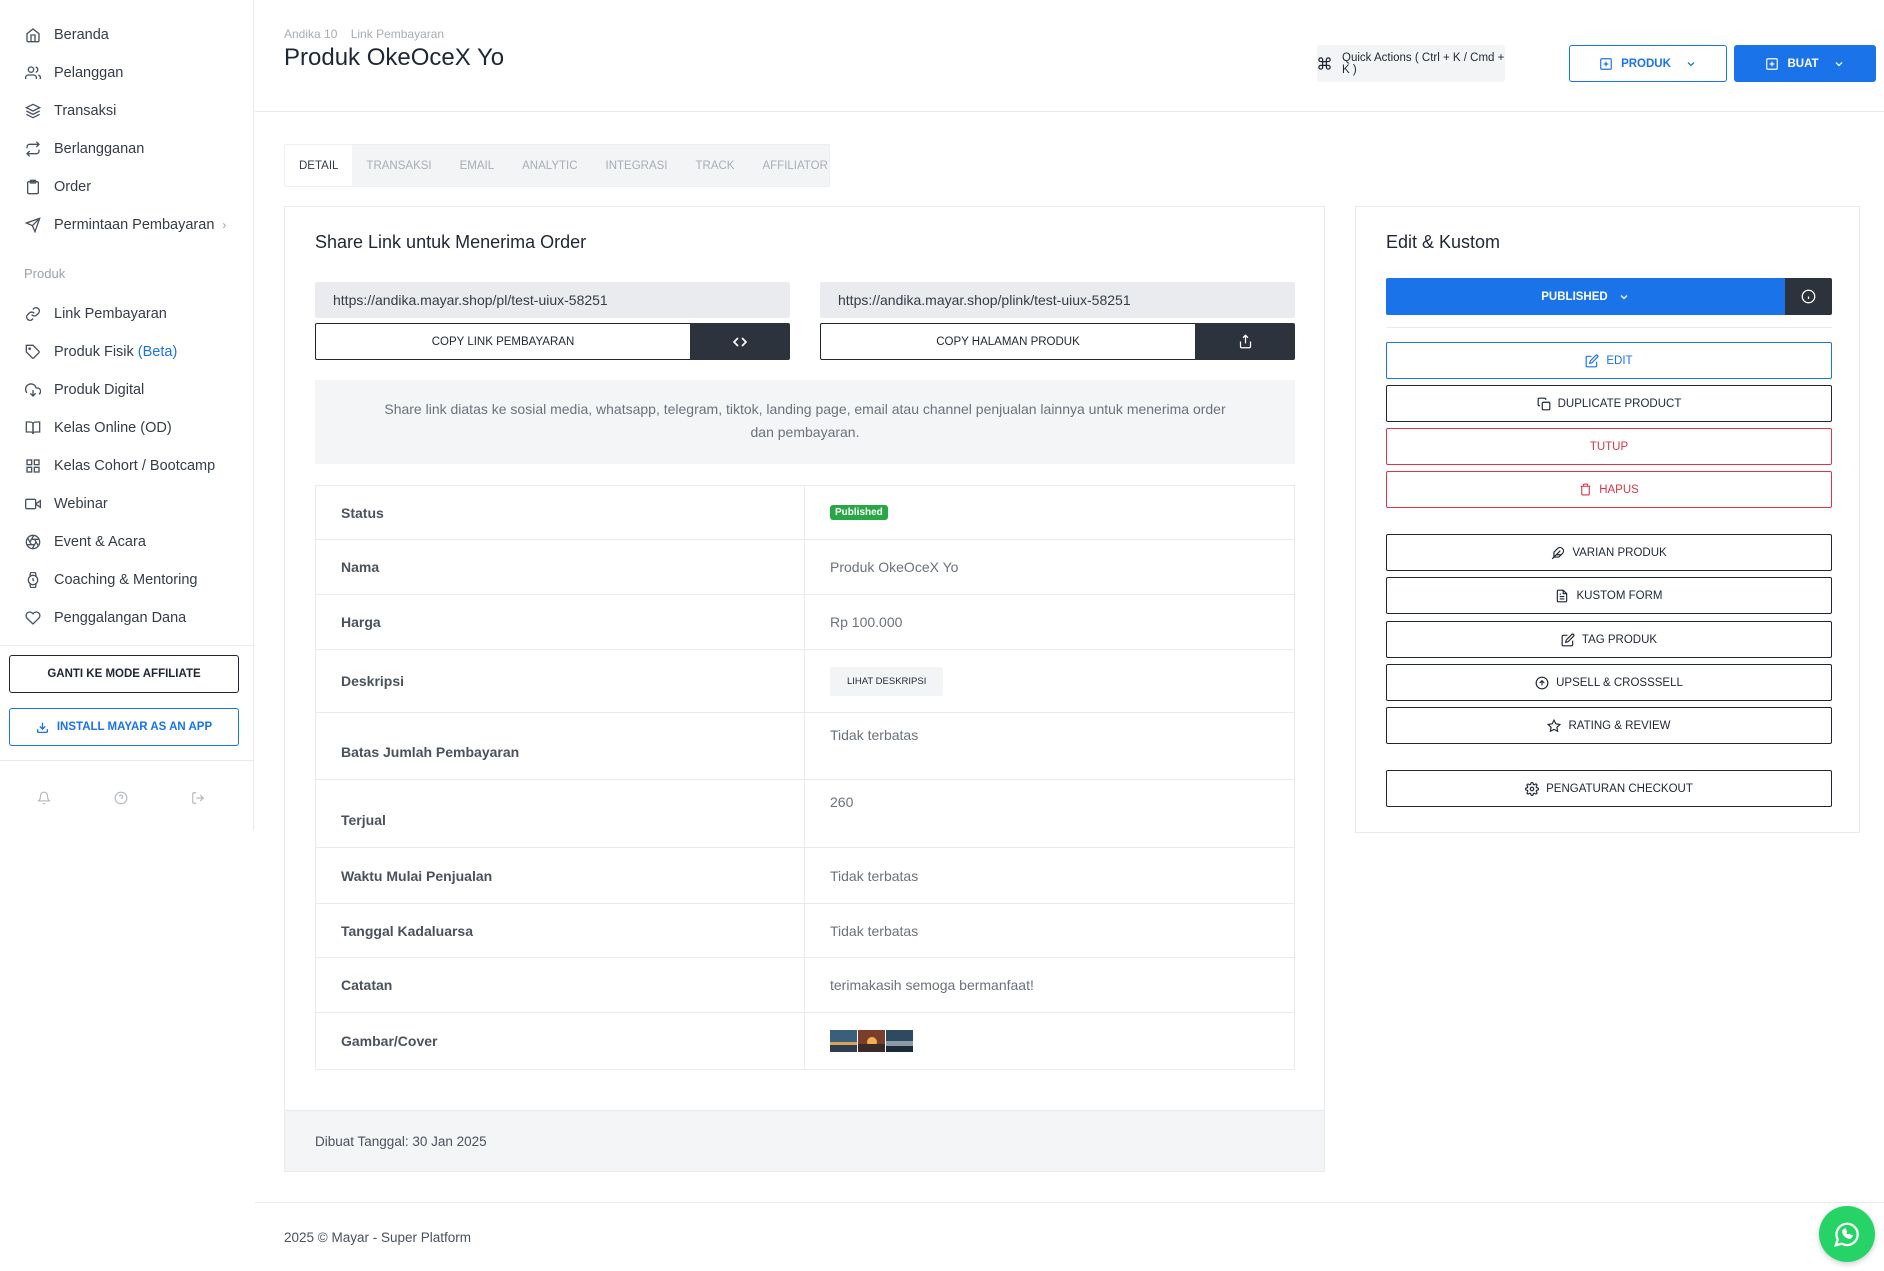 This screenshot has height=1271, width=1884. What do you see at coordinates (502, 341) in the screenshot?
I see `copy-payment-link-button: COPY LINK PEMBAYARAN` at bounding box center [502, 341].